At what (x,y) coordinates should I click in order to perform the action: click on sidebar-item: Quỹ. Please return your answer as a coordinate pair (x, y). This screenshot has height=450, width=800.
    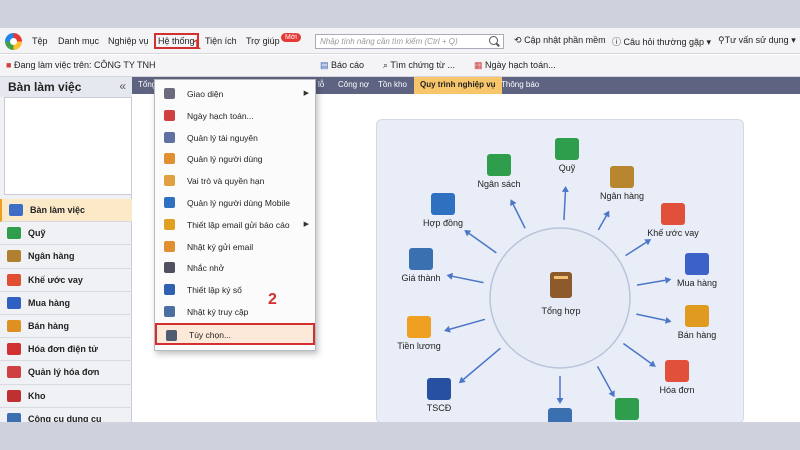
    Looking at the image, I should click on (66, 234).